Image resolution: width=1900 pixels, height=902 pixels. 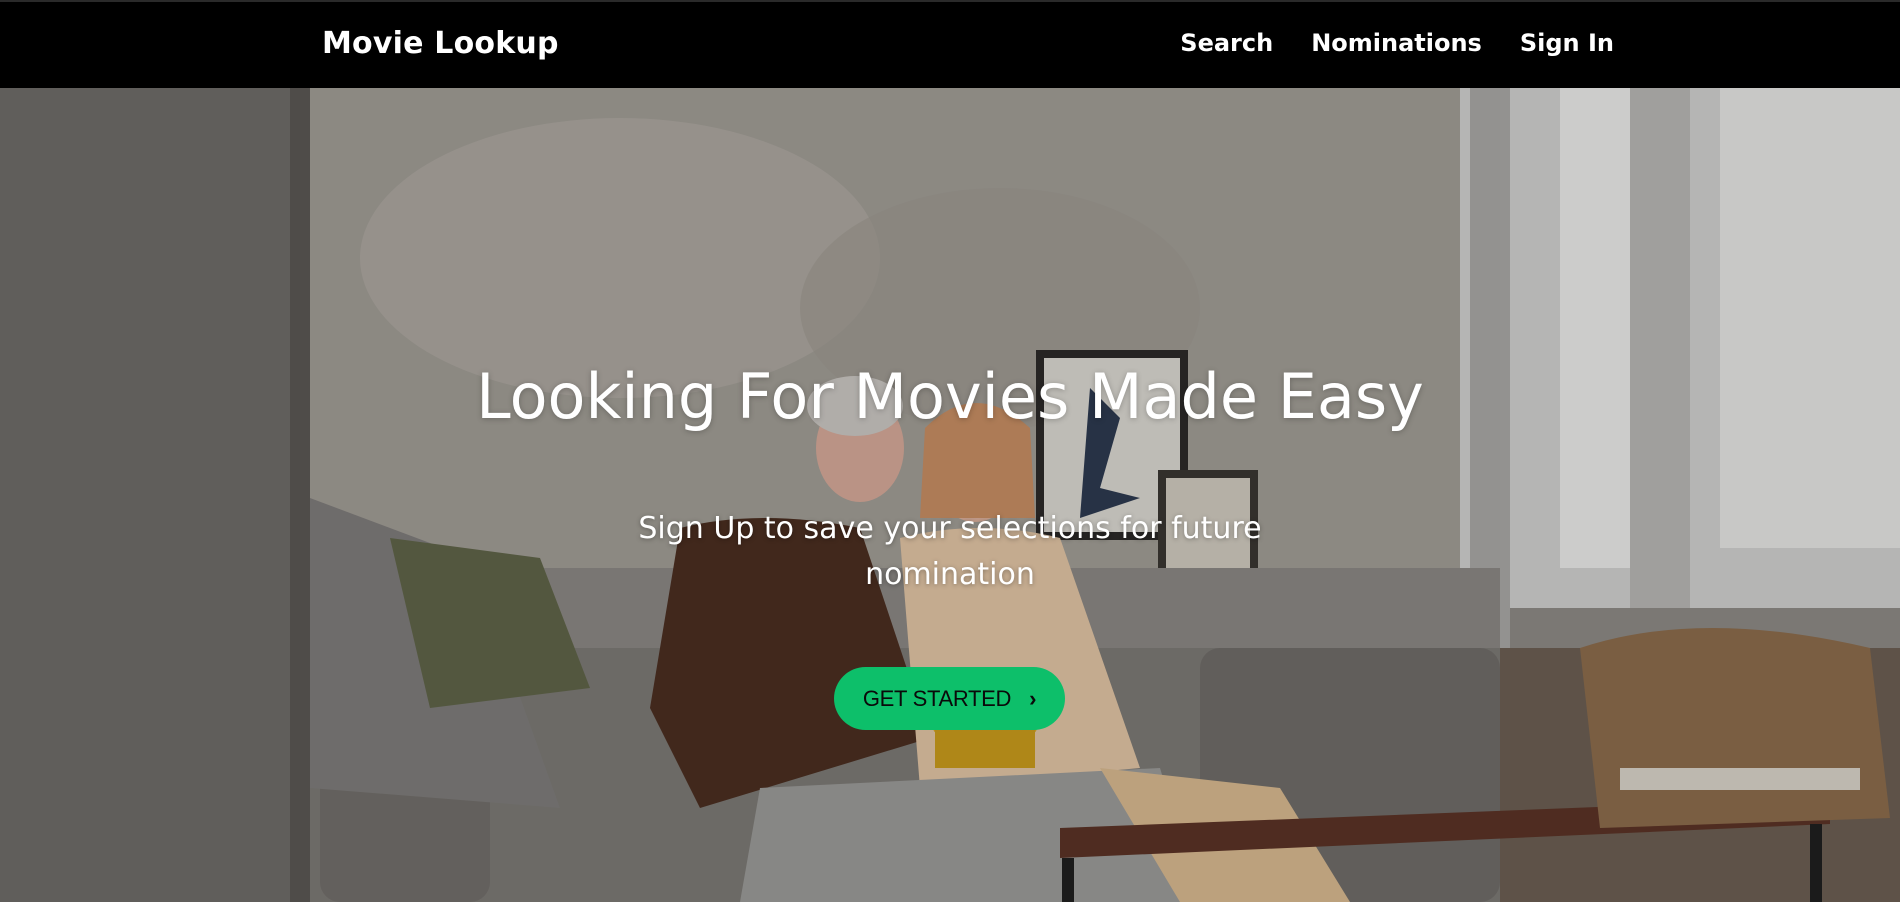 I want to click on get-started-button: GET STARTED ›, so click(x=949, y=698).